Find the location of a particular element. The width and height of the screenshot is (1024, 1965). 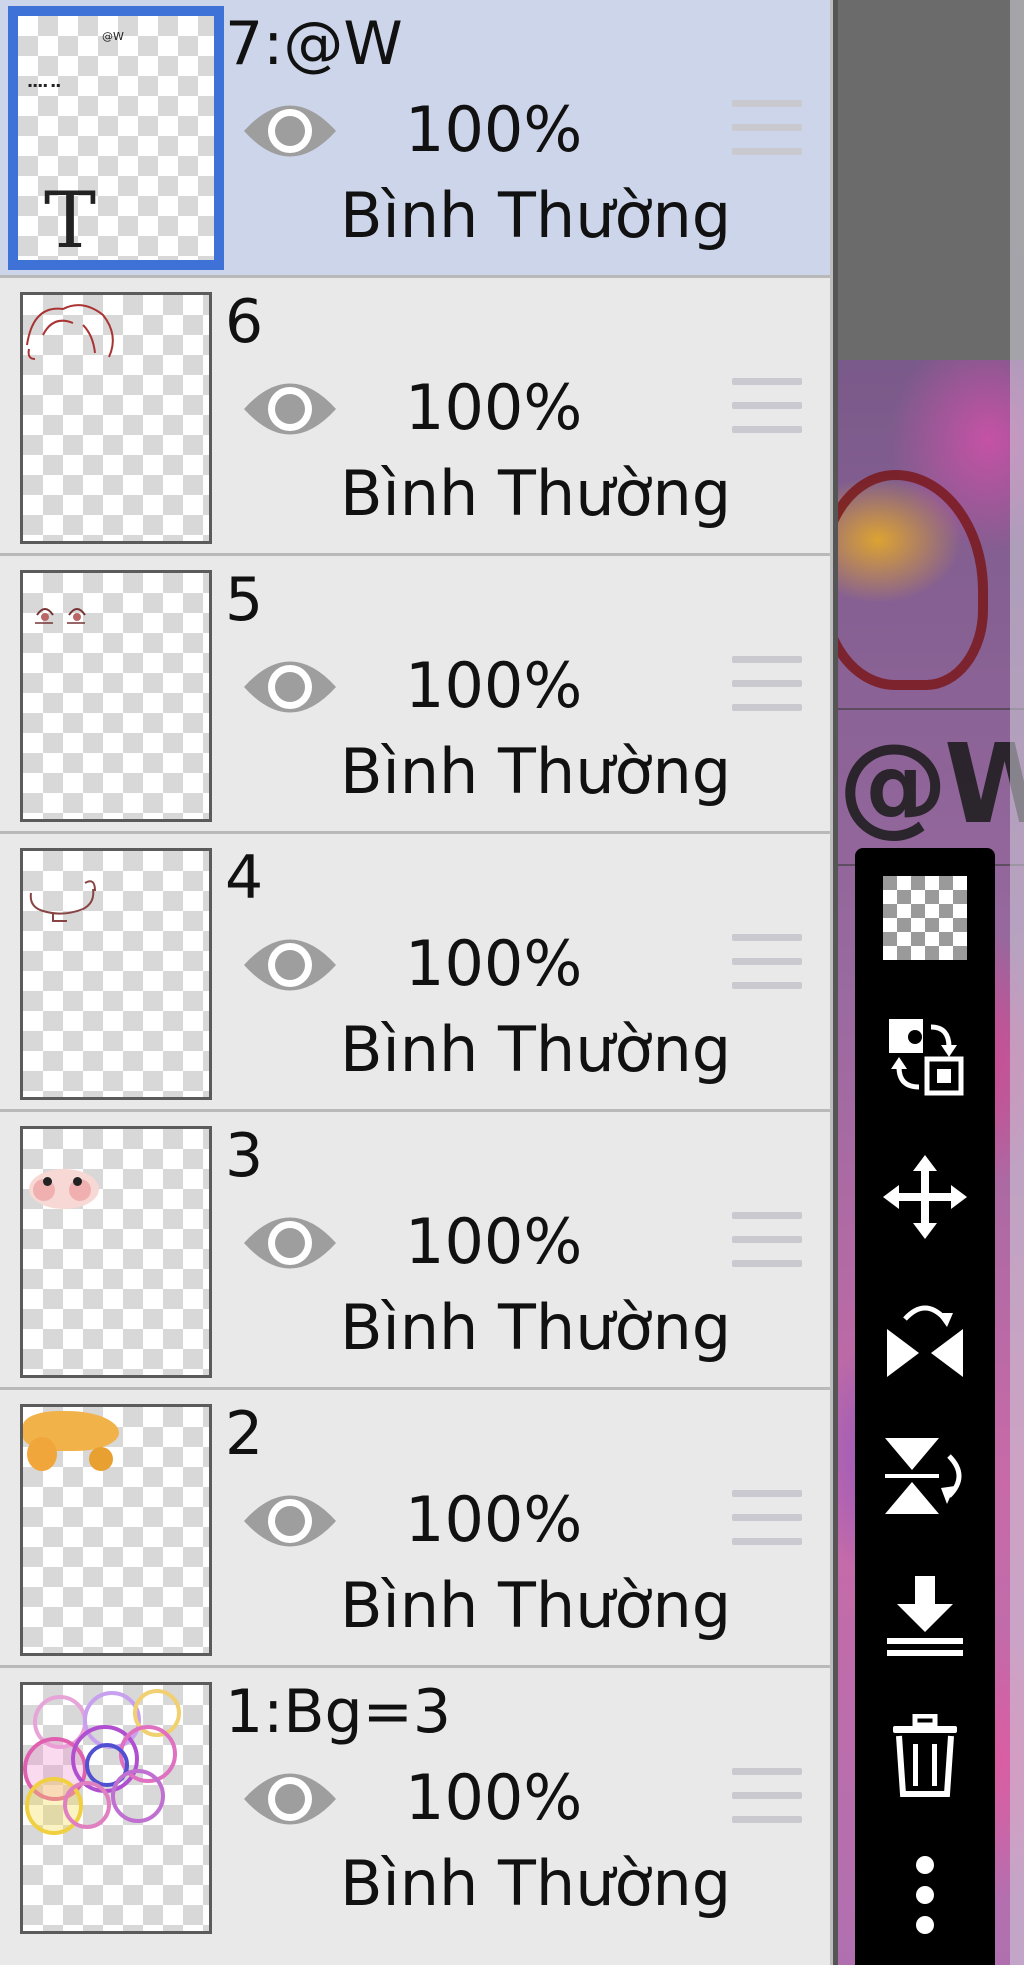

delete-button is located at coordinates (925, 1756).